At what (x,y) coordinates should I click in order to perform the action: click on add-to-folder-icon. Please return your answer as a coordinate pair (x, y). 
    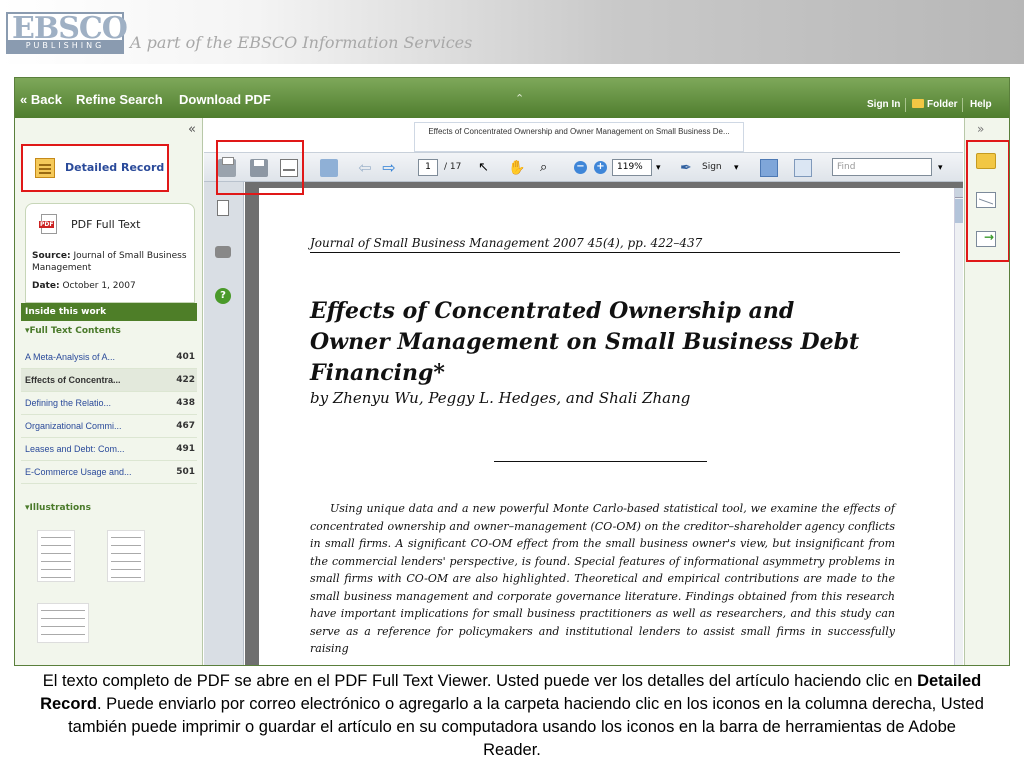
    Looking at the image, I should click on (986, 161).